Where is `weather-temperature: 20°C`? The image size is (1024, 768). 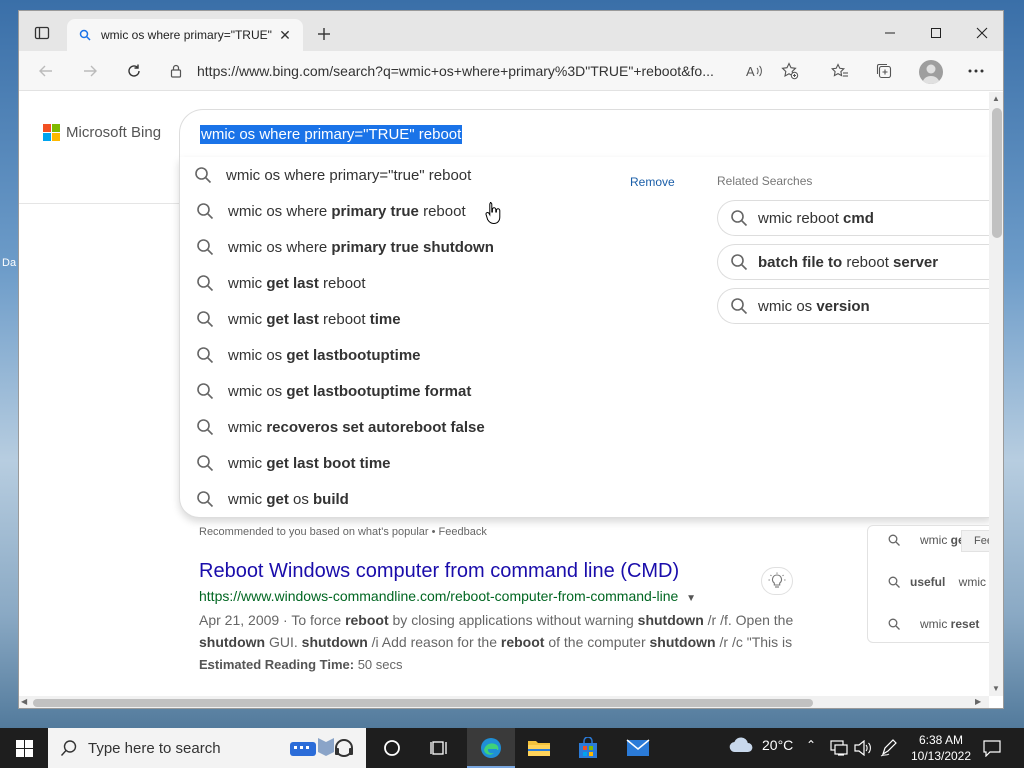 weather-temperature: 20°C is located at coordinates (778, 745).